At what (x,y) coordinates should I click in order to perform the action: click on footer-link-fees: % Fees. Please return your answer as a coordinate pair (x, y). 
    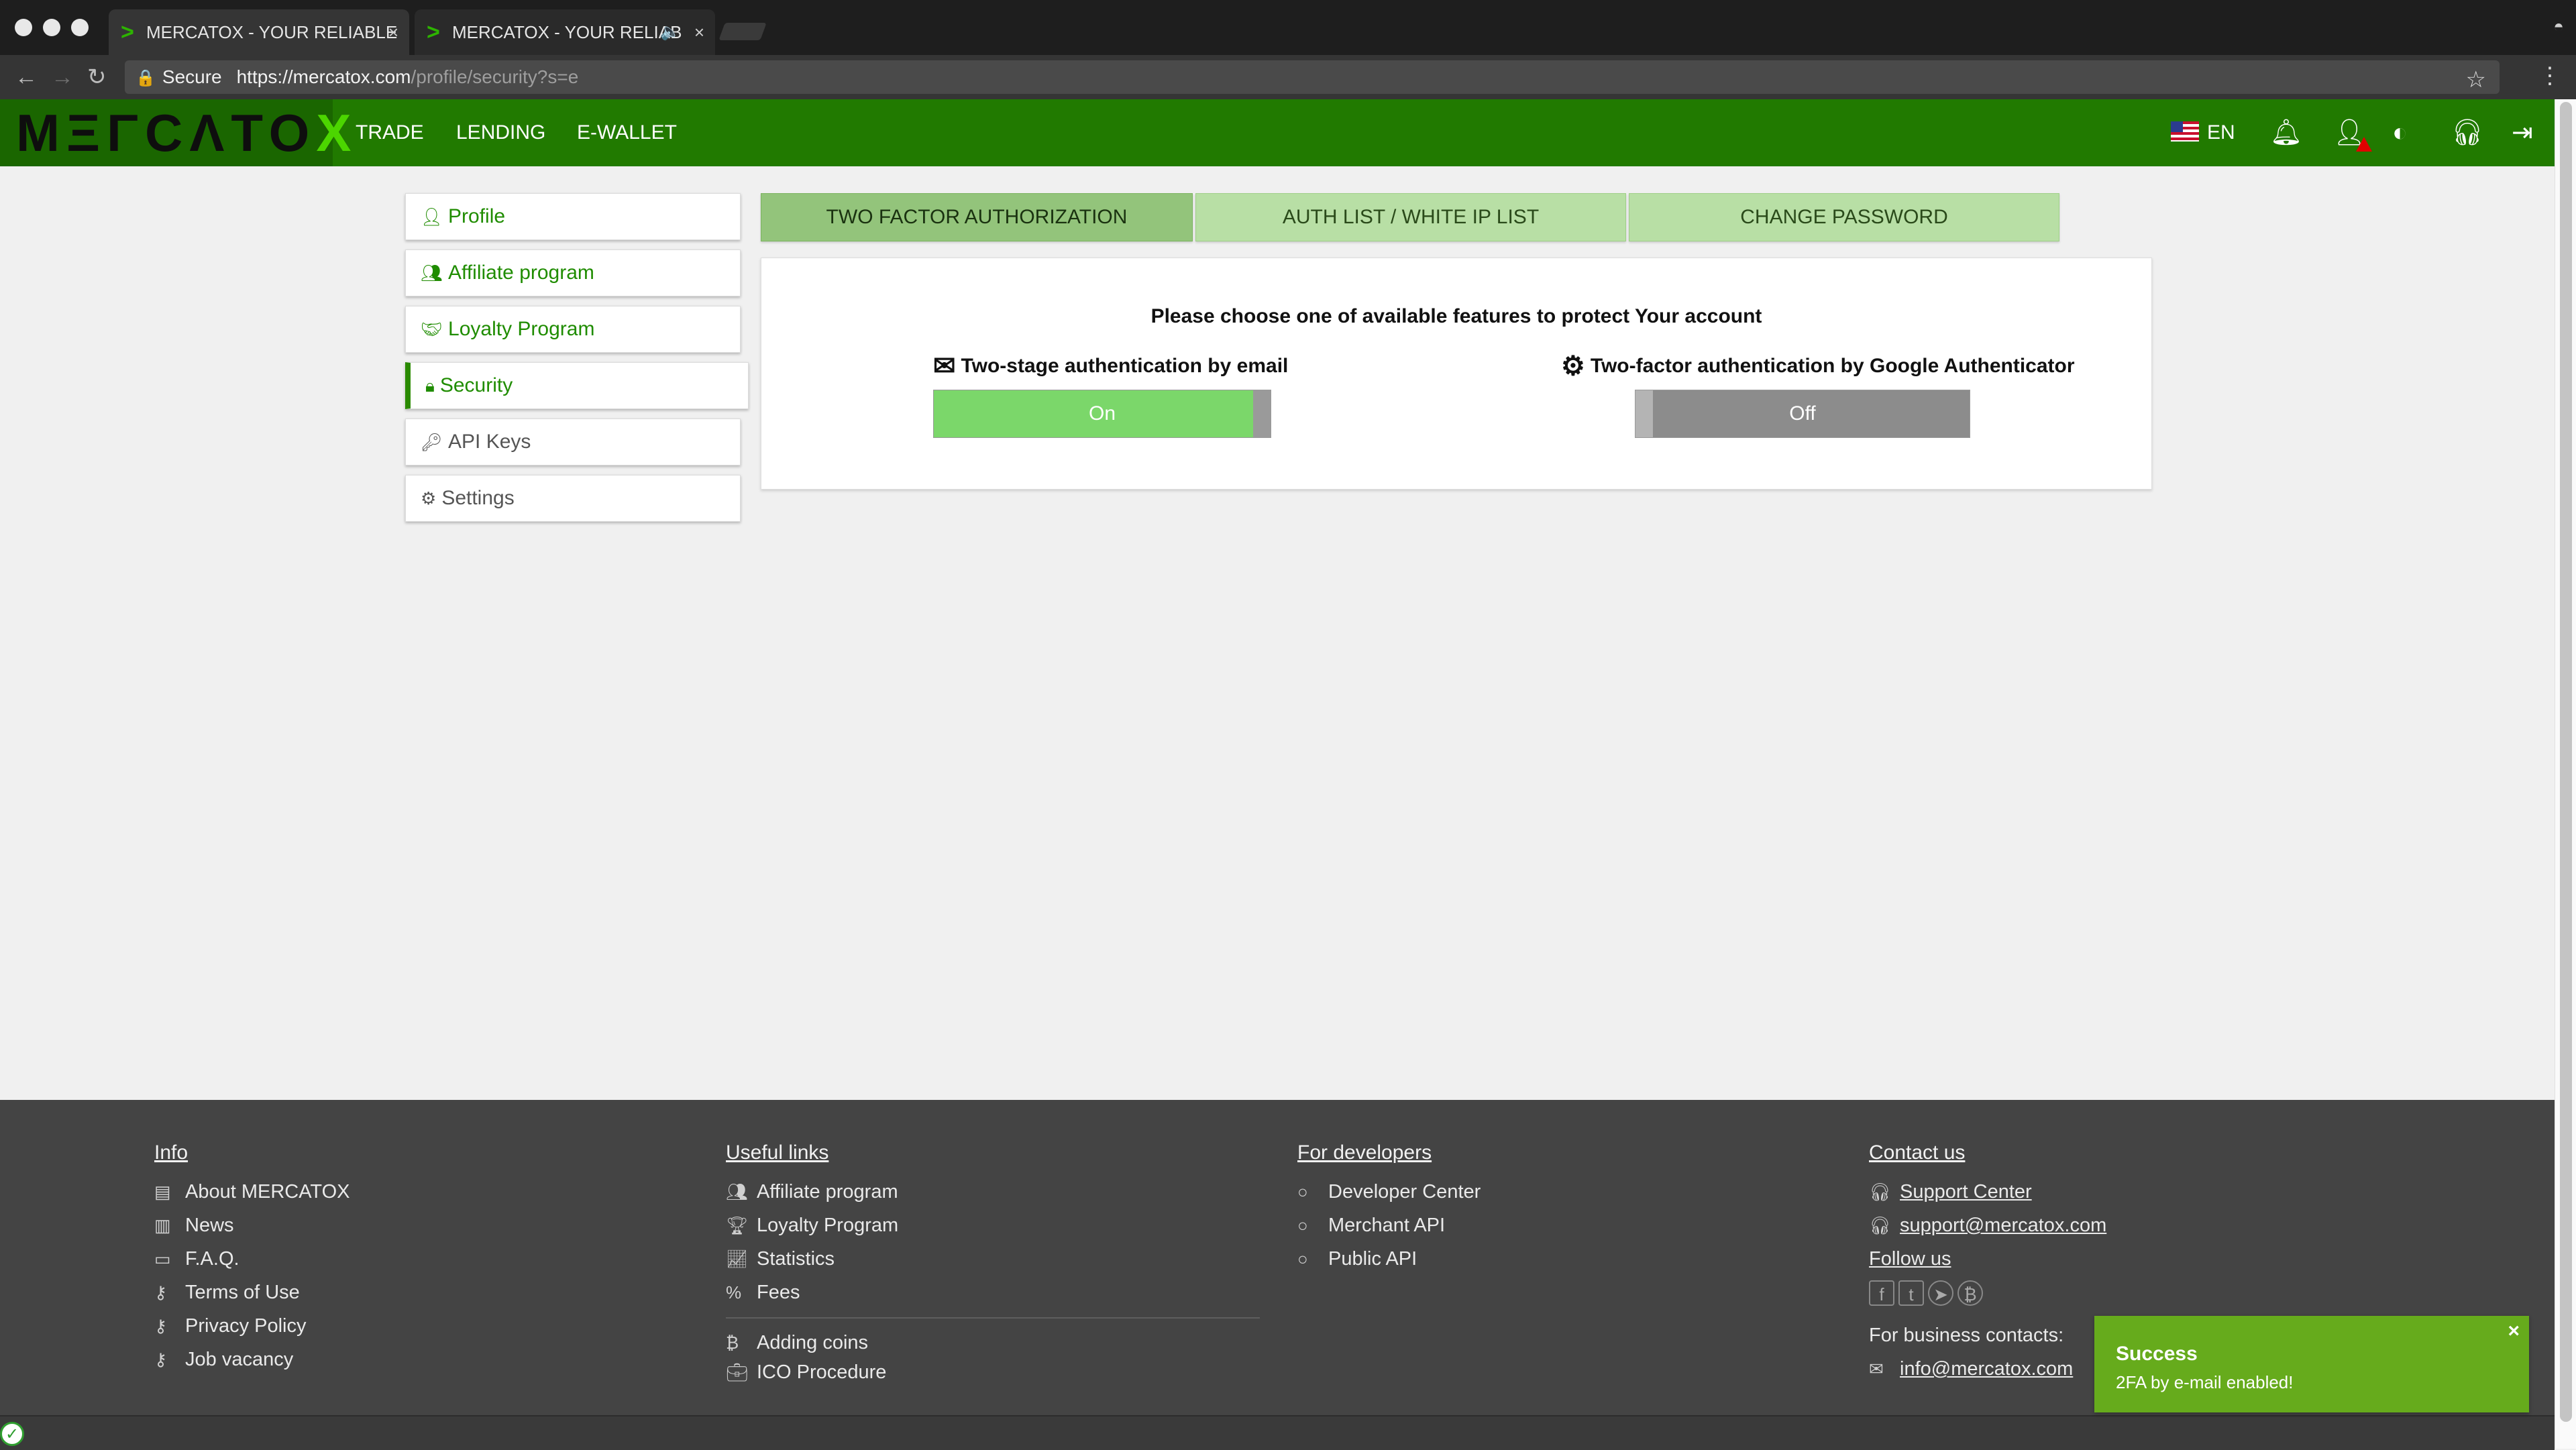
    Looking at the image, I should click on (993, 1292).